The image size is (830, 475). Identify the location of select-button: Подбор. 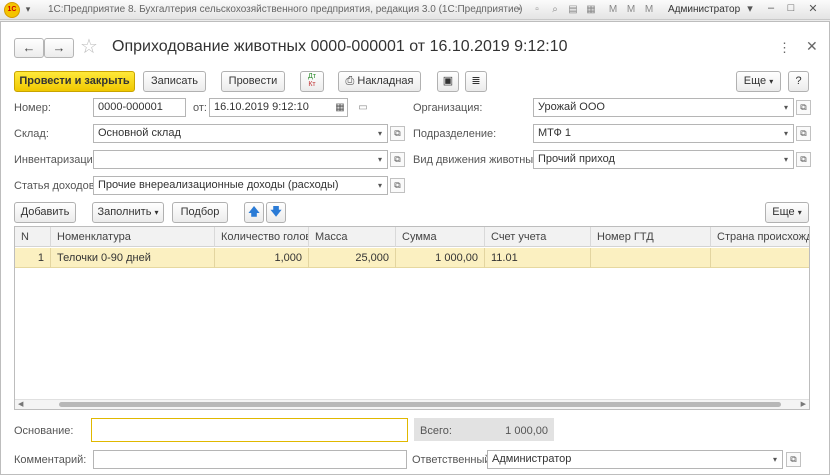
(200, 212).